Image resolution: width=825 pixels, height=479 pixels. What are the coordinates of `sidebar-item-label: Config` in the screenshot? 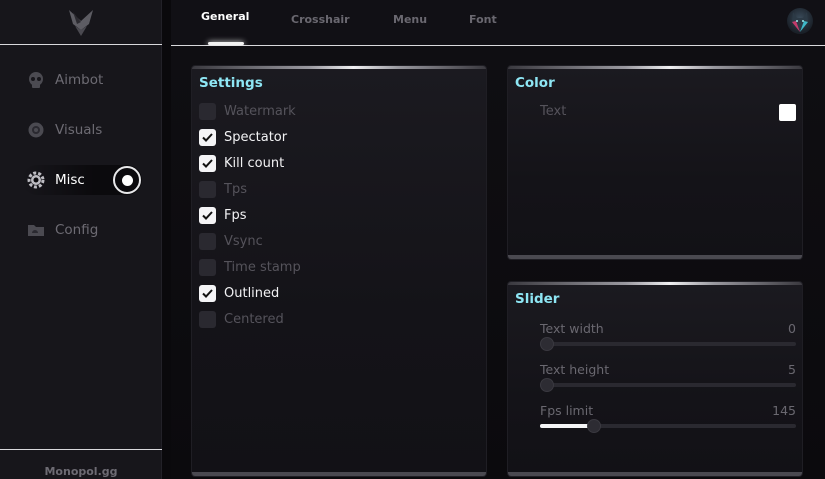 It's located at (77, 230).